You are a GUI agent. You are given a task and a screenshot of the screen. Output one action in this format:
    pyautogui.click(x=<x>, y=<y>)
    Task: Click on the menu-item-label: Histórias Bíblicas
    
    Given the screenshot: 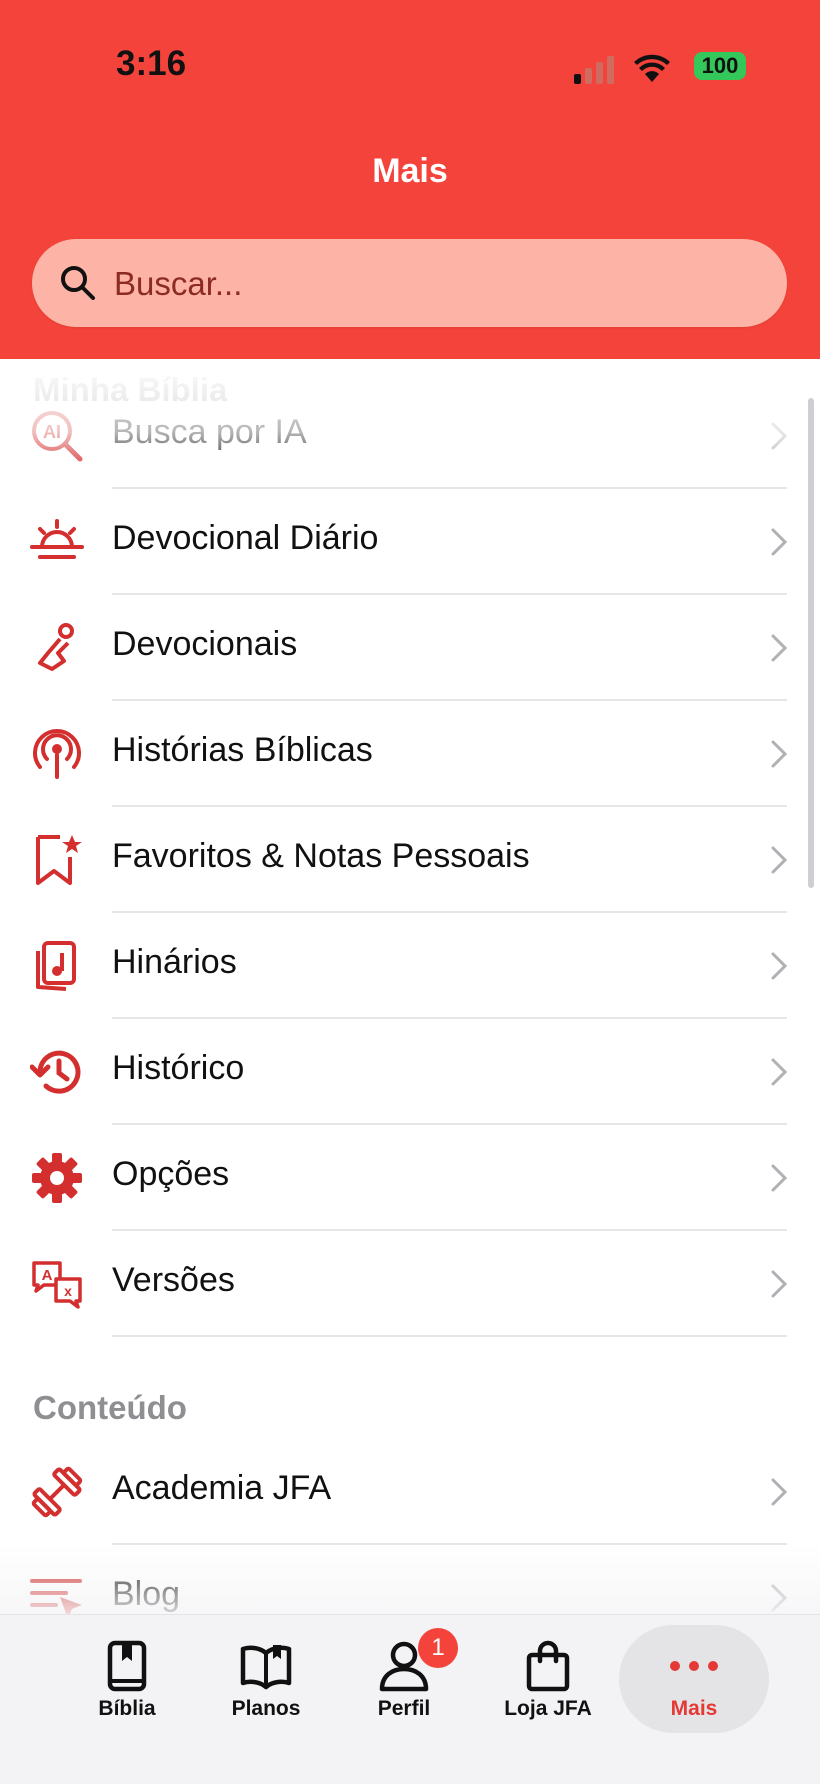 What is the action you would take?
    pyautogui.click(x=242, y=750)
    